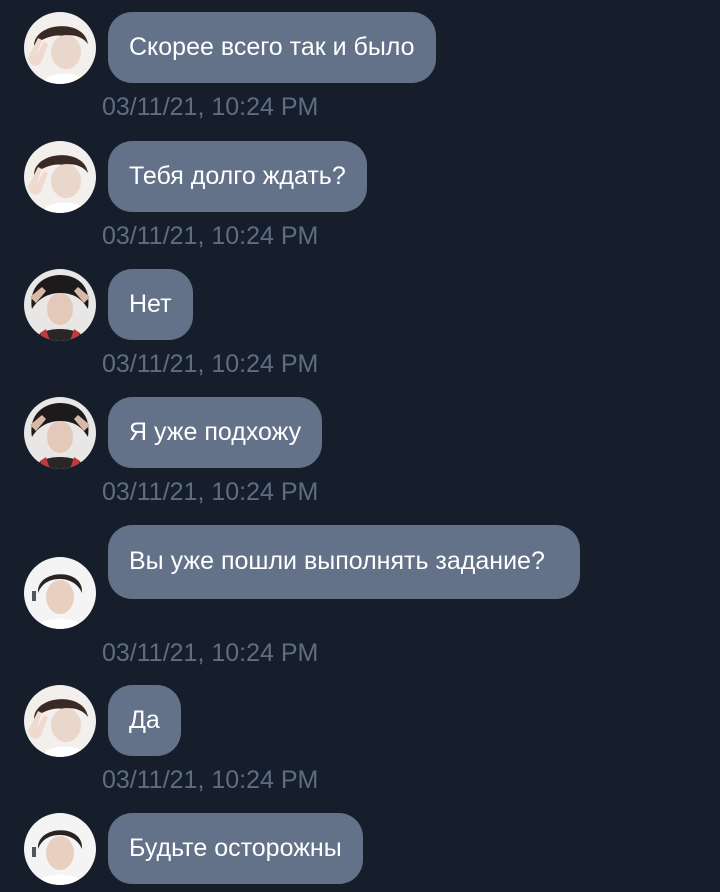  What do you see at coordinates (150, 304) in the screenshot?
I see `message-bubble: Нет` at bounding box center [150, 304].